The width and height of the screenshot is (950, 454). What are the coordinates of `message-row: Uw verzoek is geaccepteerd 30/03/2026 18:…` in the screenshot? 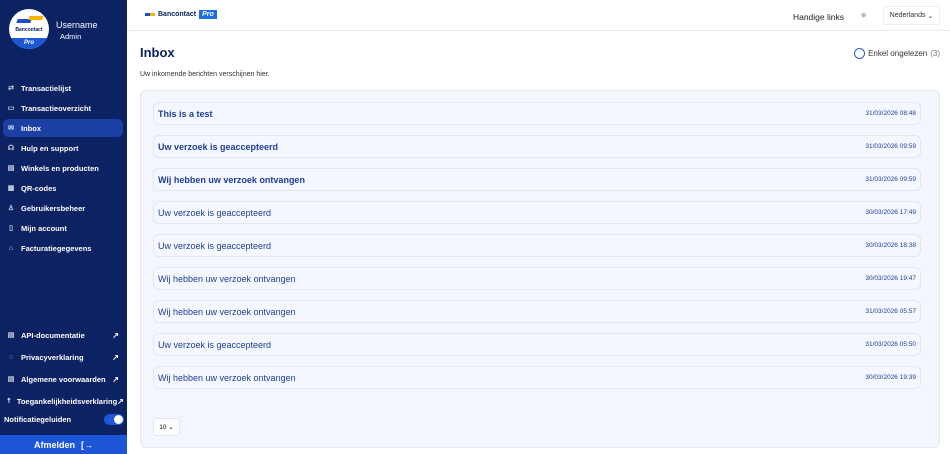 It's located at (537, 245).